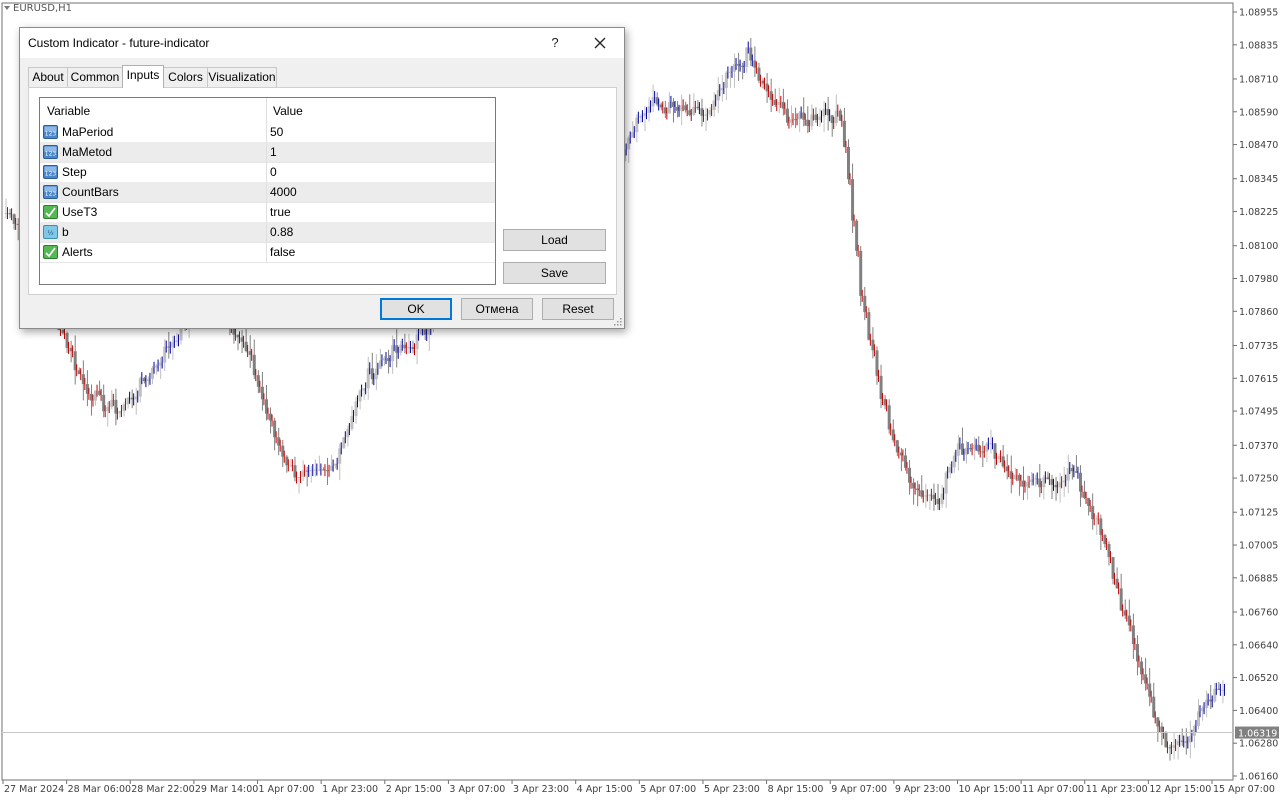  What do you see at coordinates (87, 152) in the screenshot?
I see `param-name: MaMetod` at bounding box center [87, 152].